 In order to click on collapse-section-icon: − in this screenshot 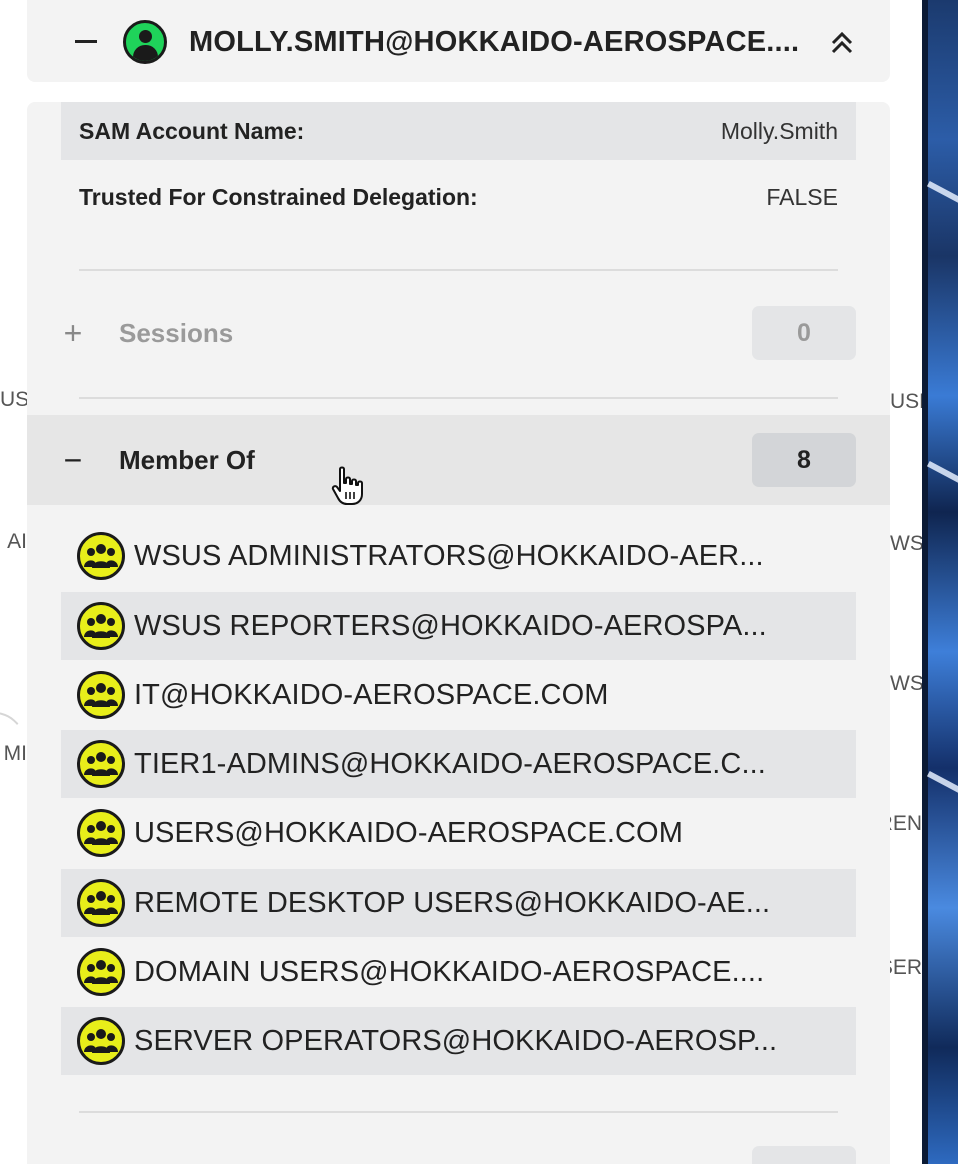, I will do `click(73, 460)`.